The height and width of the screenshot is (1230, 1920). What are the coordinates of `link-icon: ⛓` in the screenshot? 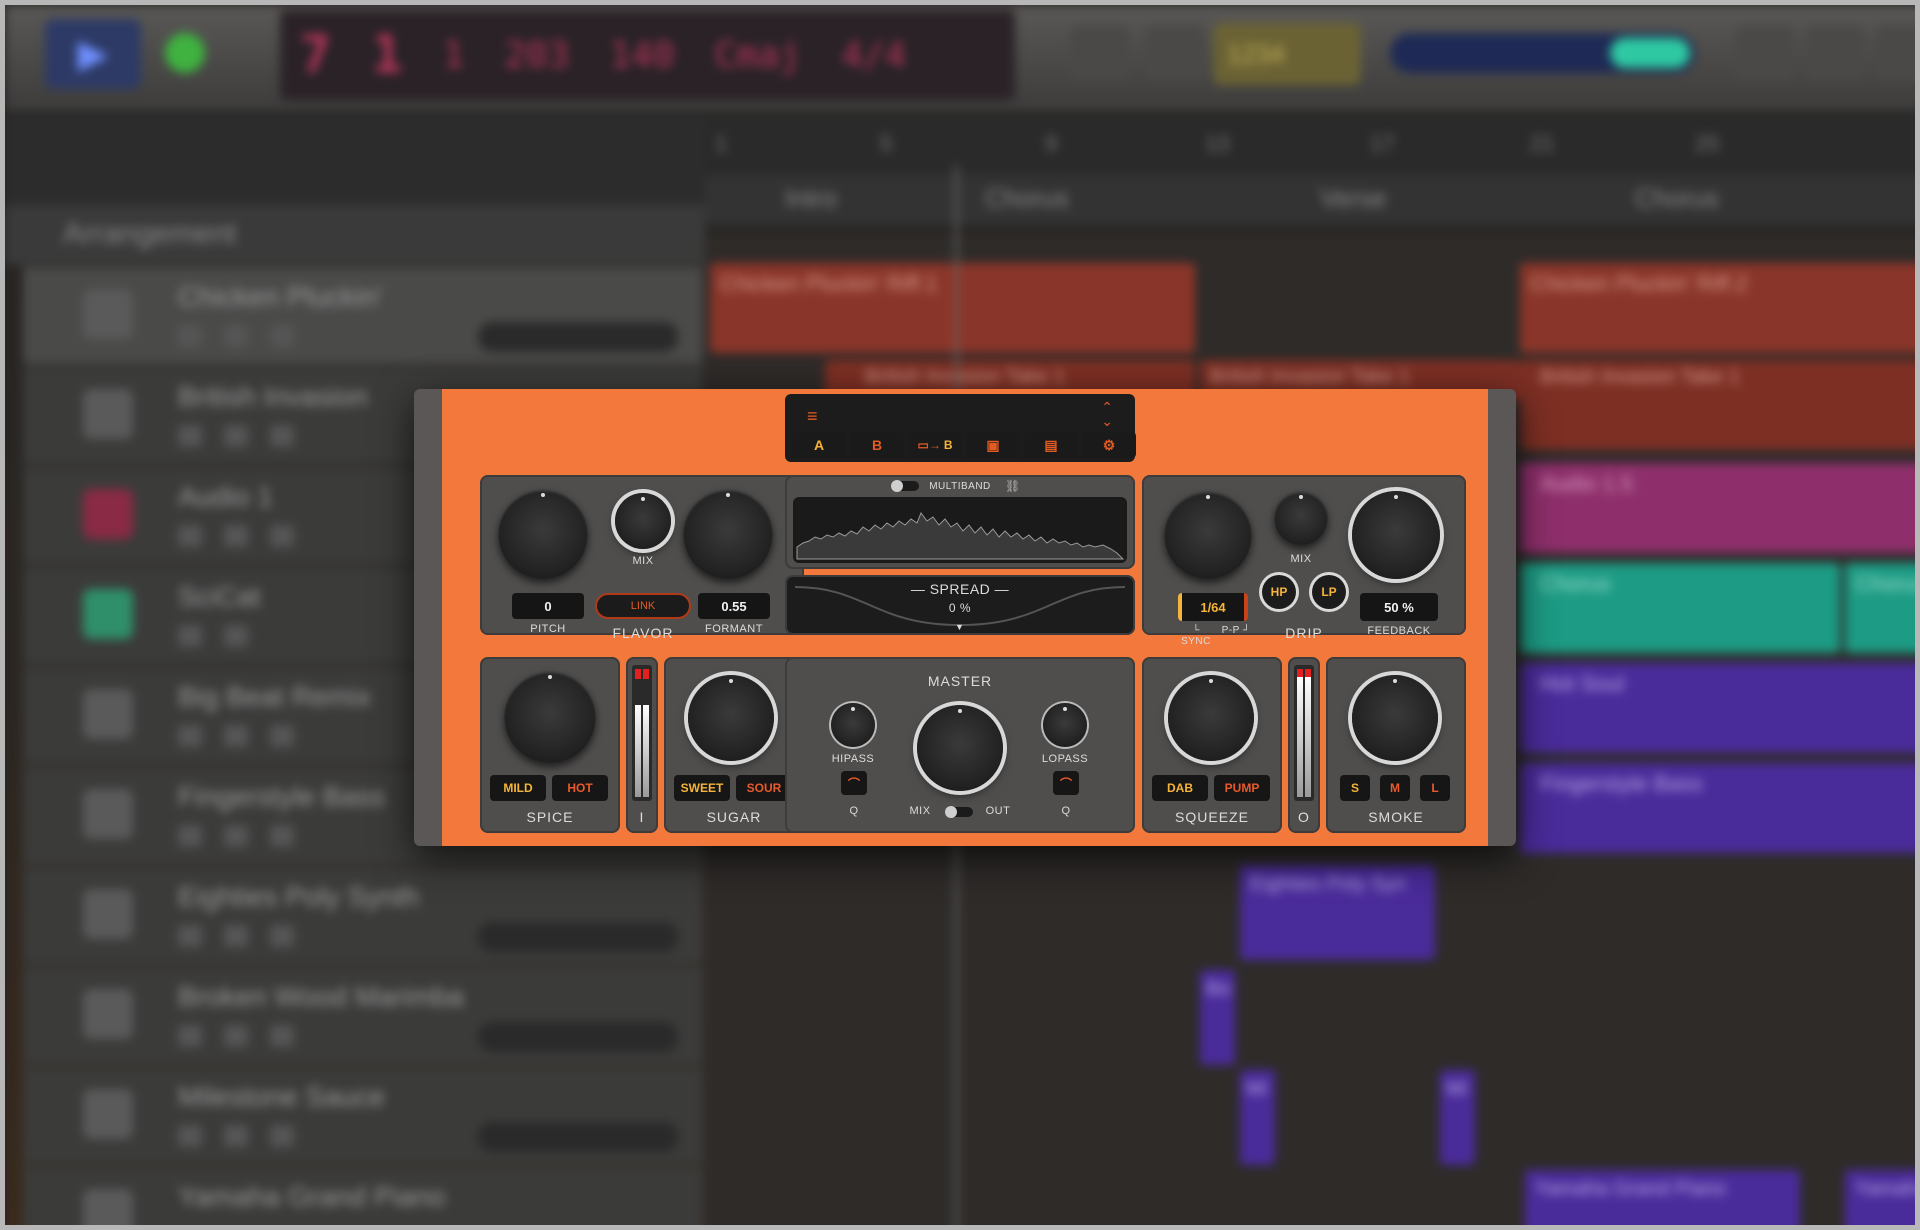 It's located at (1012, 486).